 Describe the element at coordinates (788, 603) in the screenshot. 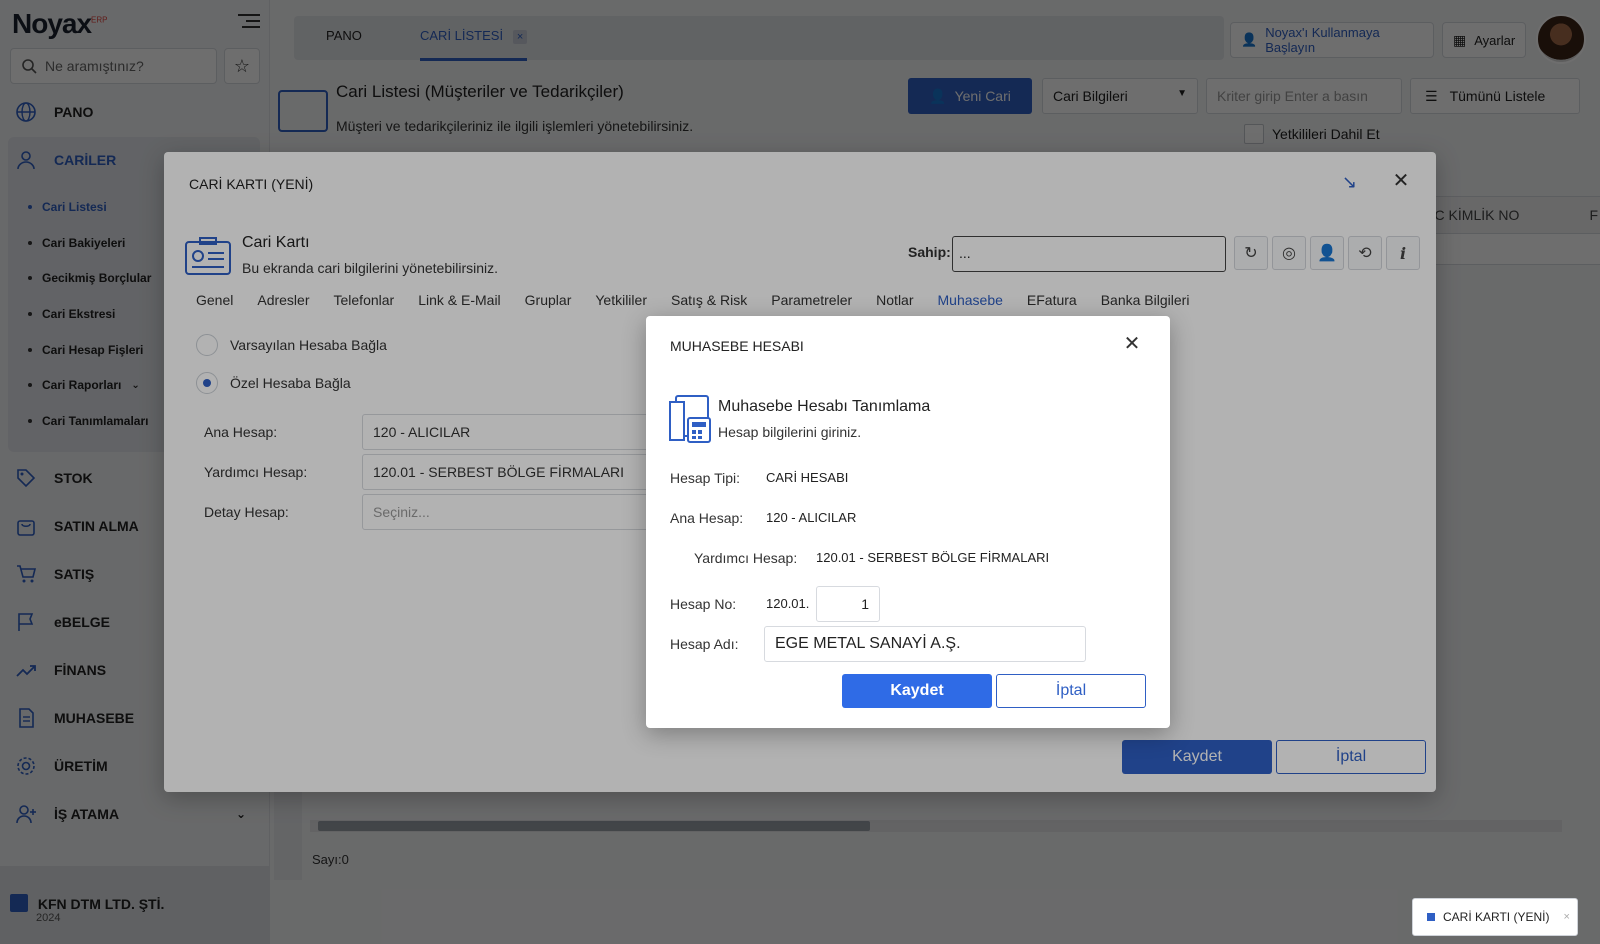

I see `hesap-no-prefix: 120.01.` at that location.